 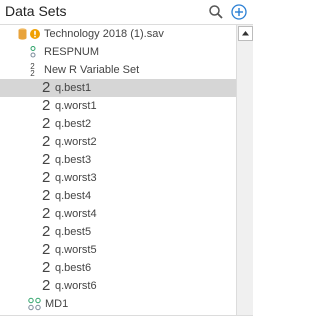 What do you see at coordinates (118, 250) in the screenshot?
I see `tree-item-variable: 2 q.worst5` at bounding box center [118, 250].